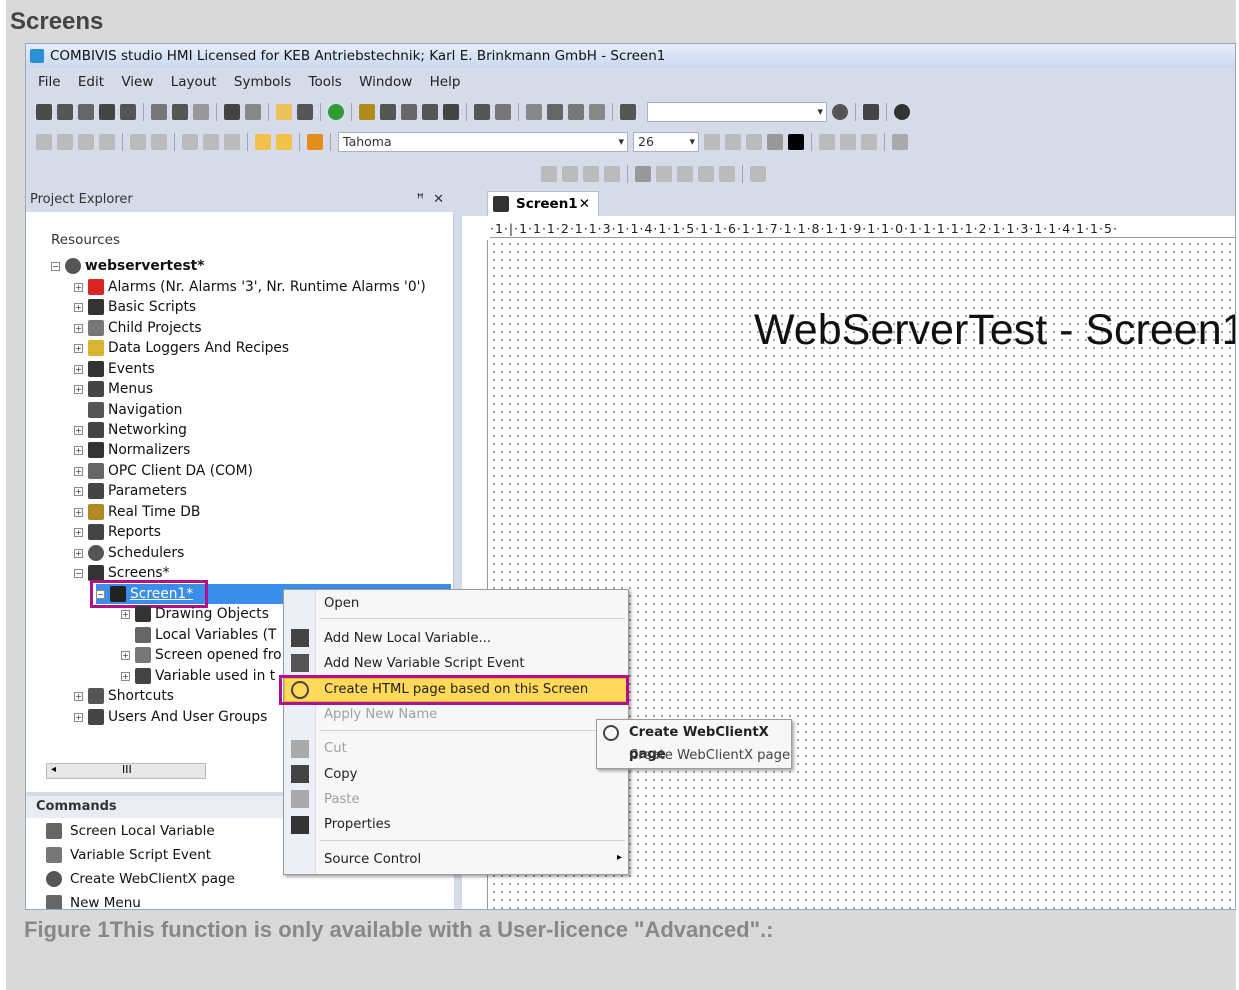 The width and height of the screenshot is (1239, 990). What do you see at coordinates (65, 112) in the screenshot?
I see `open-icon` at bounding box center [65, 112].